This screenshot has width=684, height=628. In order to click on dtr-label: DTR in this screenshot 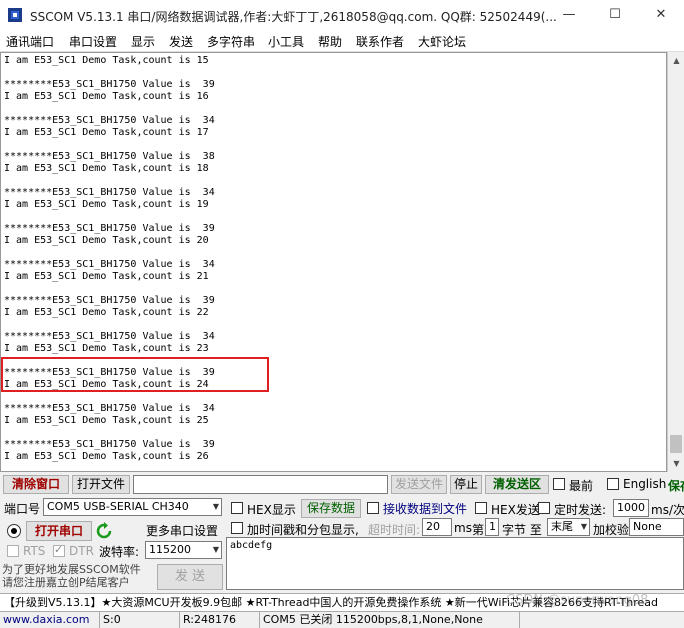, I will do `click(81, 551)`.